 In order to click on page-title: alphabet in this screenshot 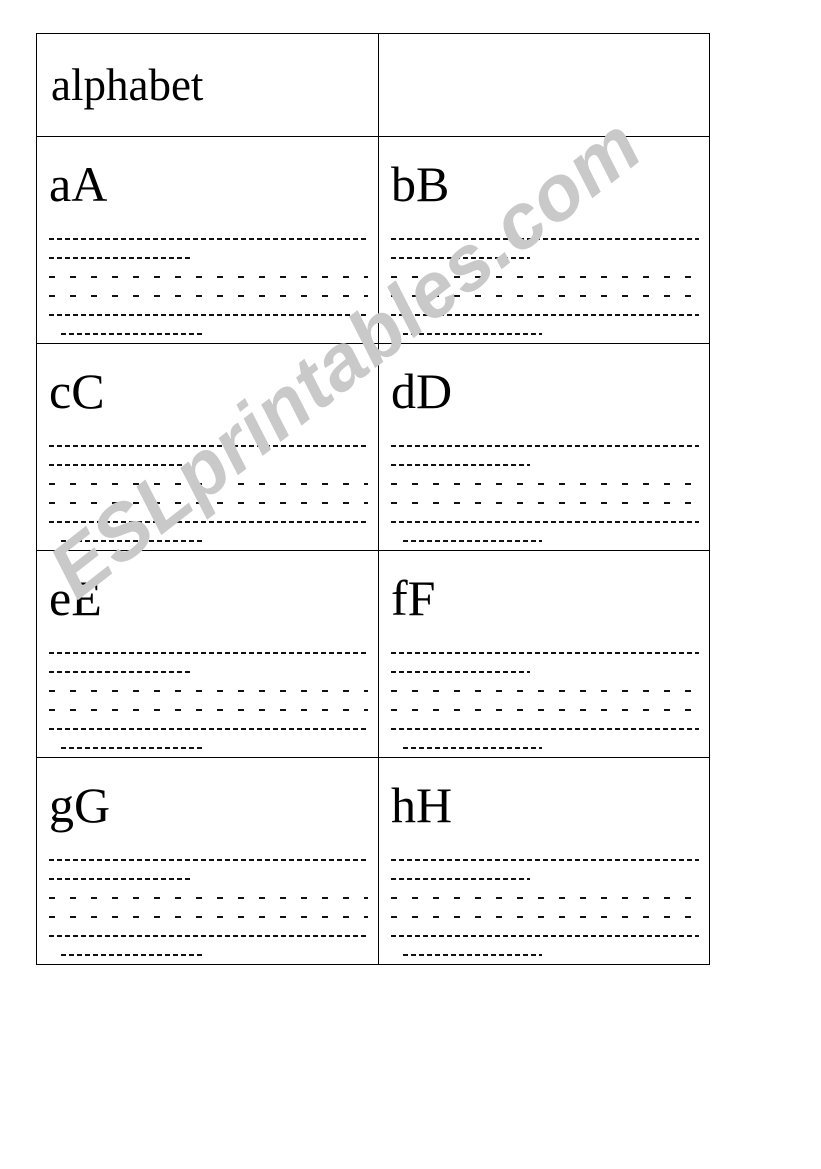, I will do `click(127, 85)`.